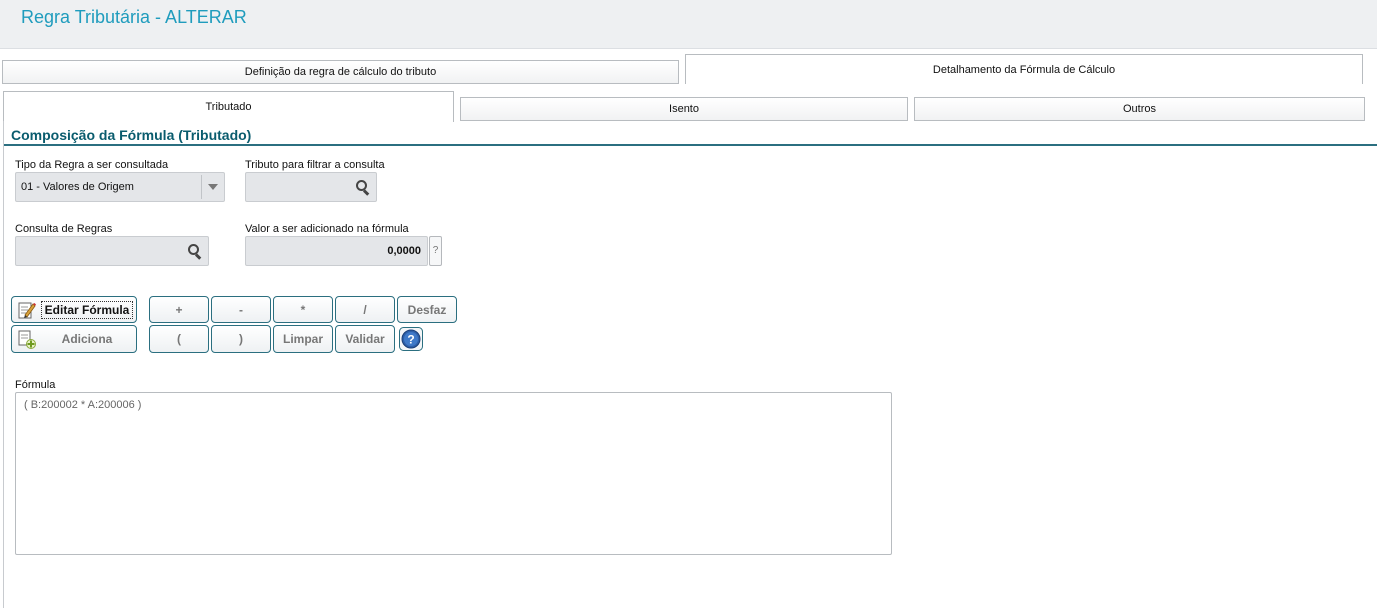 The image size is (1377, 608). What do you see at coordinates (83, 405) in the screenshot?
I see `formula-value: ( B:200002 * A:200006 )` at bounding box center [83, 405].